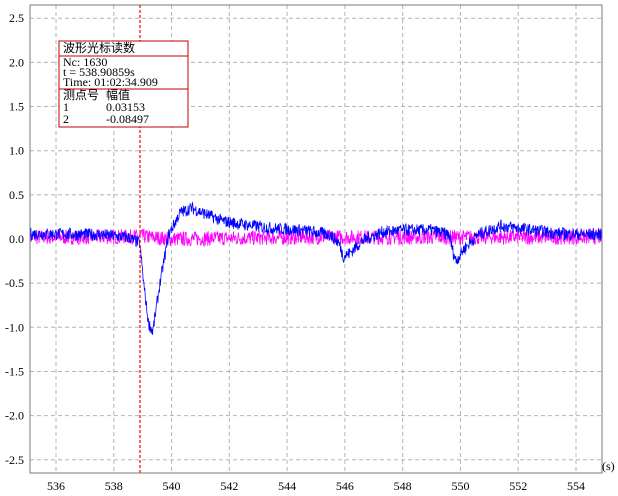  What do you see at coordinates (518, 486) in the screenshot?
I see `x-tick-label: 552` at bounding box center [518, 486].